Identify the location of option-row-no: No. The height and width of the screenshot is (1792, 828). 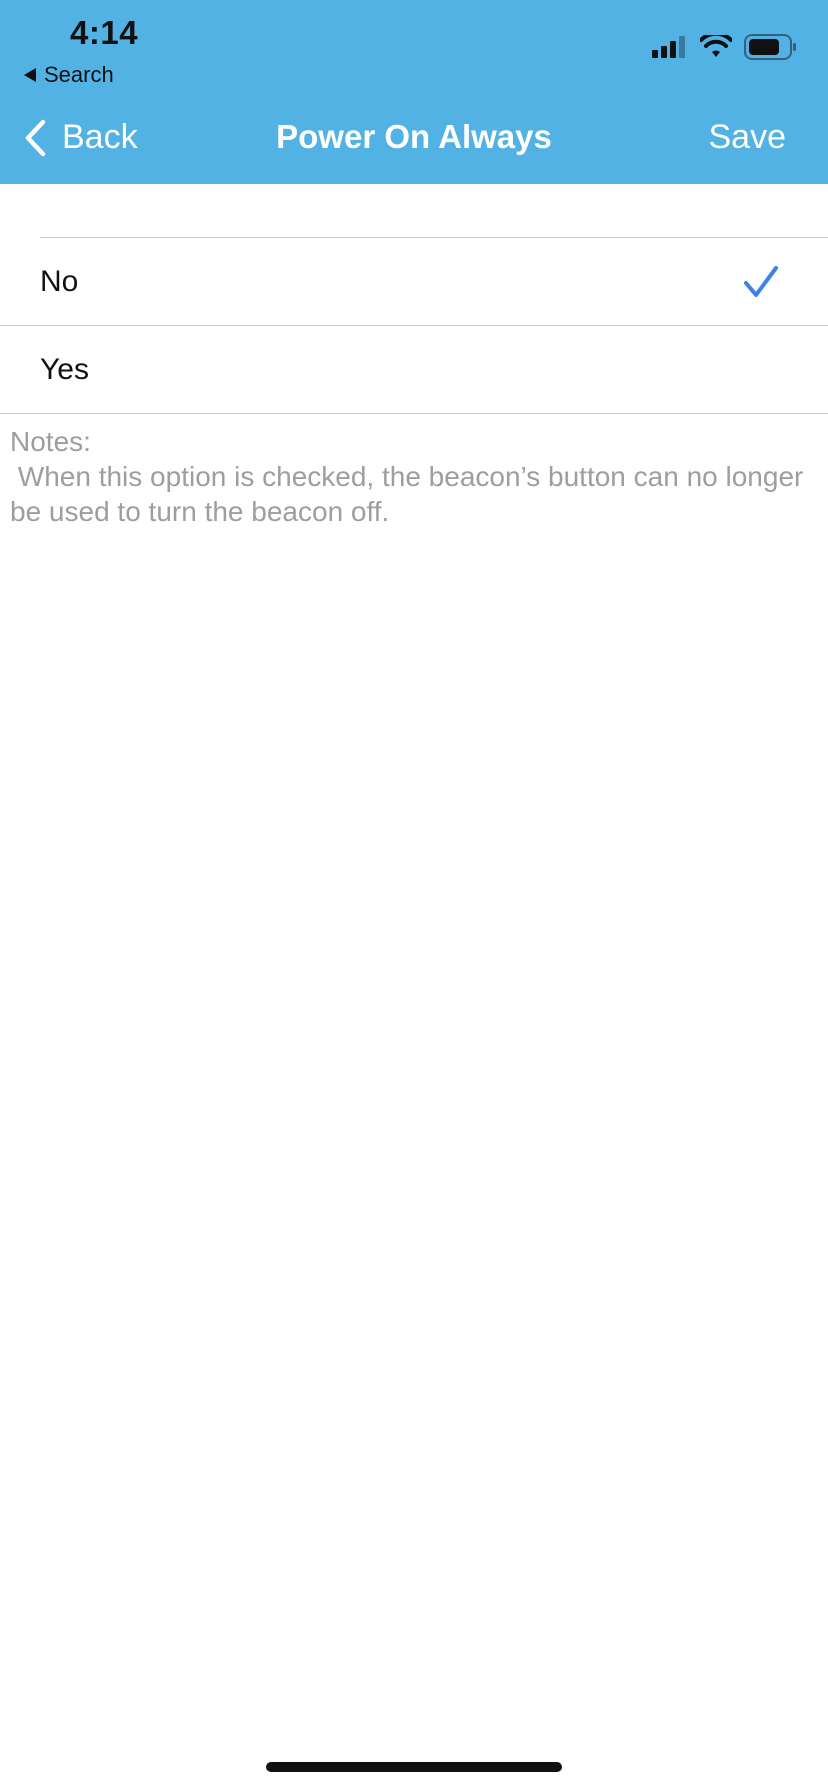
(414, 282).